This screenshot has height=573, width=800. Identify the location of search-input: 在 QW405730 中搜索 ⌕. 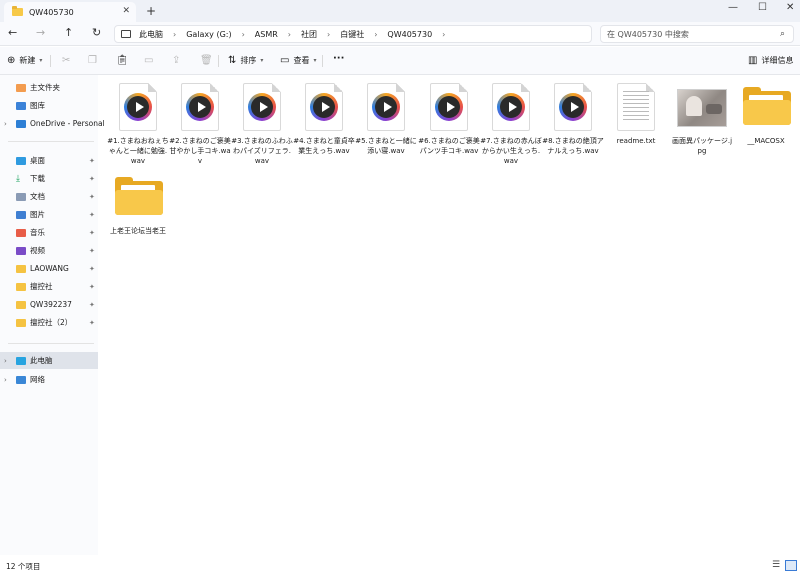
(697, 34).